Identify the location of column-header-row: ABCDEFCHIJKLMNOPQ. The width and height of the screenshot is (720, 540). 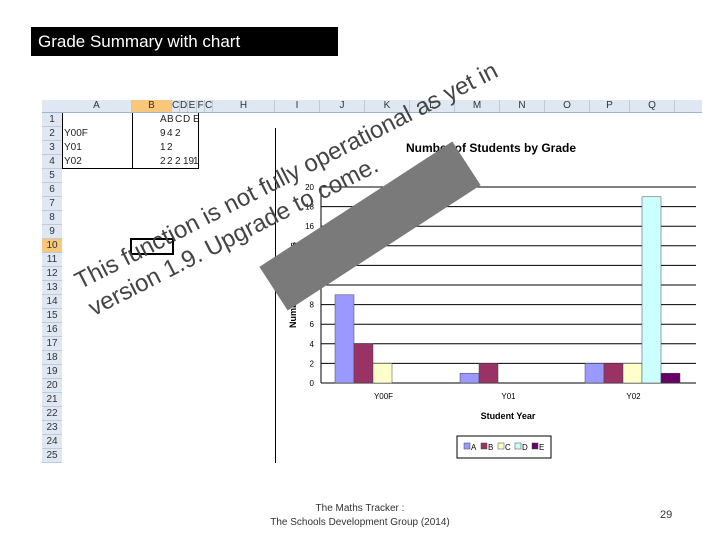
(372, 106).